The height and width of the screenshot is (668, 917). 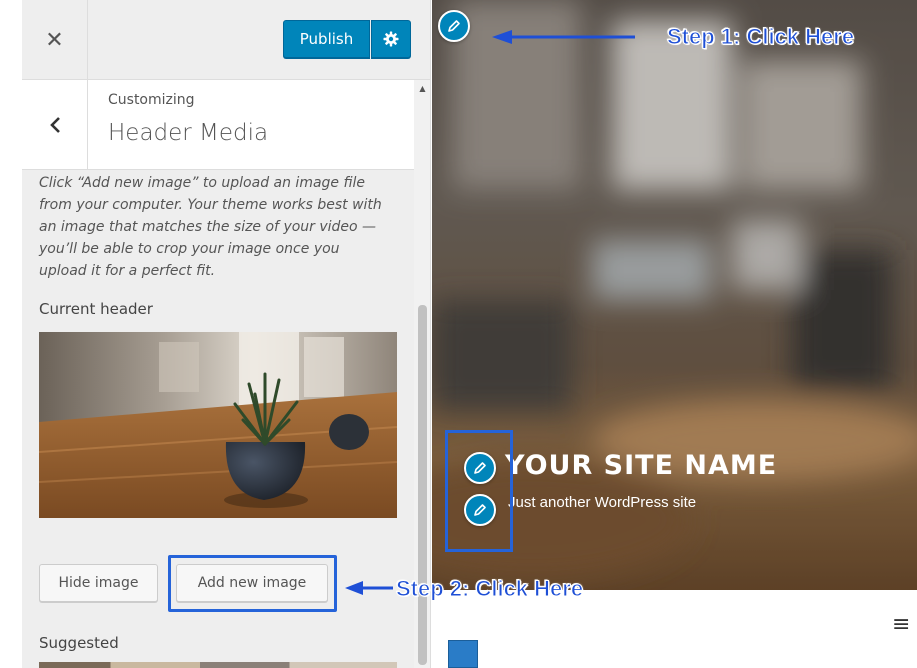 I want to click on section-header: Customizing Header Media, so click(x=218, y=125).